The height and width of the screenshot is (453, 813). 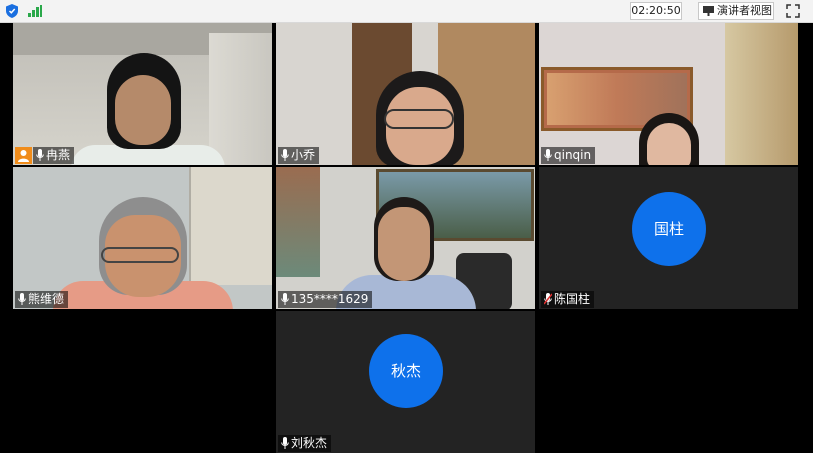 I want to click on host-icon, so click(x=23, y=155).